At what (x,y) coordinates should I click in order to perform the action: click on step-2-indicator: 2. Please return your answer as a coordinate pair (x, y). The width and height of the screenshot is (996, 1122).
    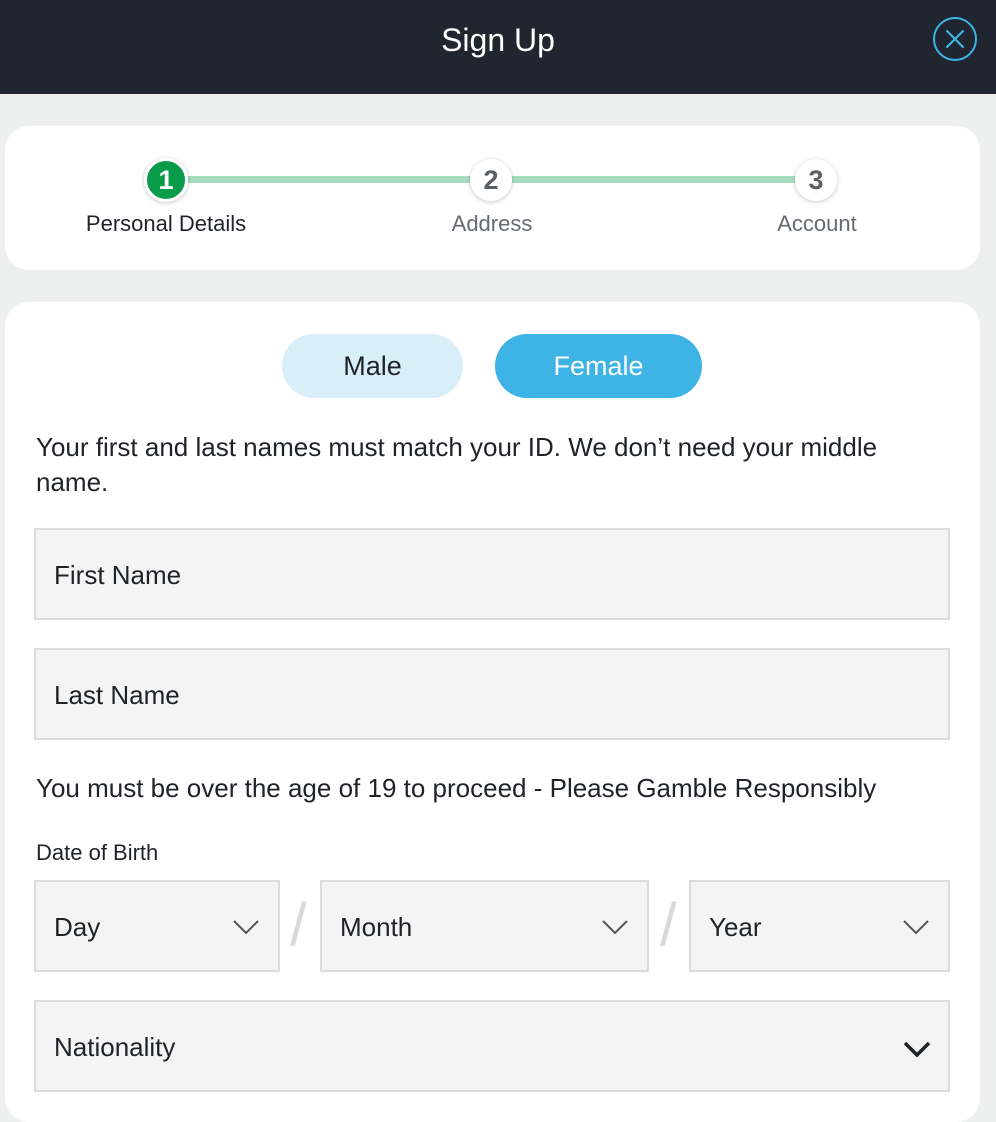
    Looking at the image, I should click on (491, 180).